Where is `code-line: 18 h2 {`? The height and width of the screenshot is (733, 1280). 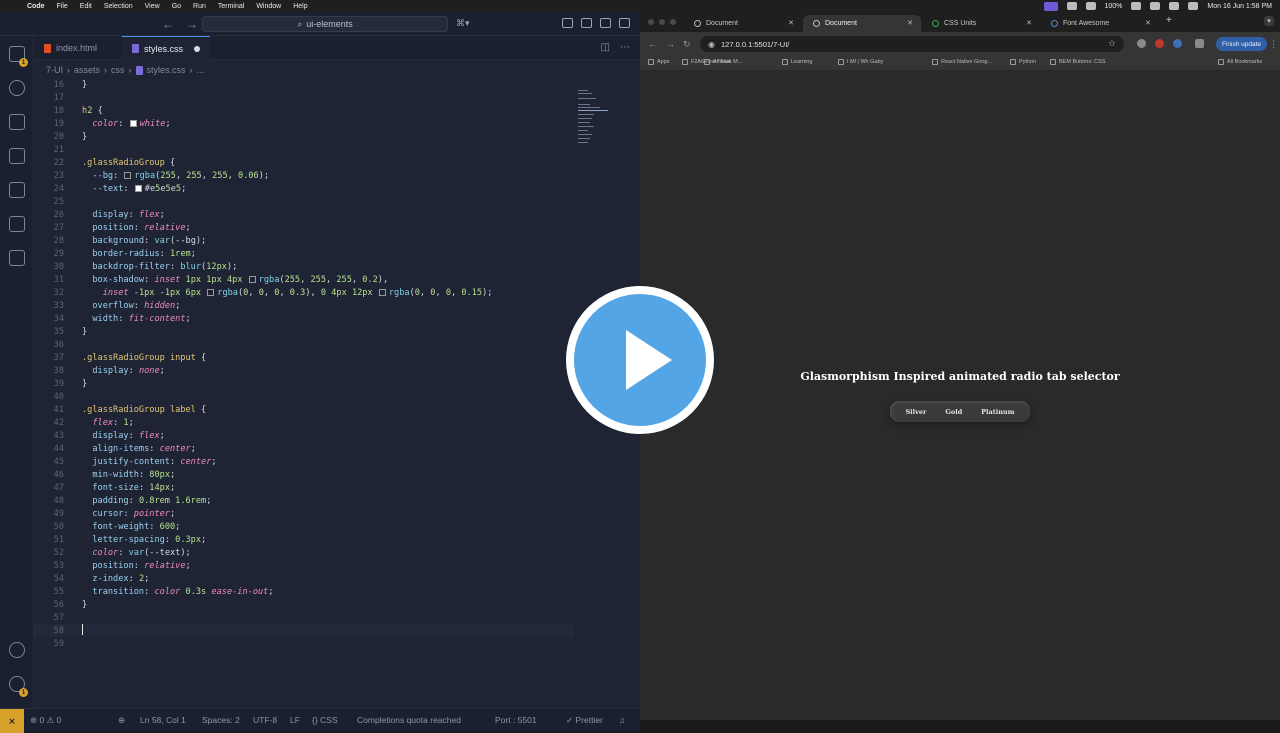
code-line: 18 h2 { is located at coordinates (304, 110).